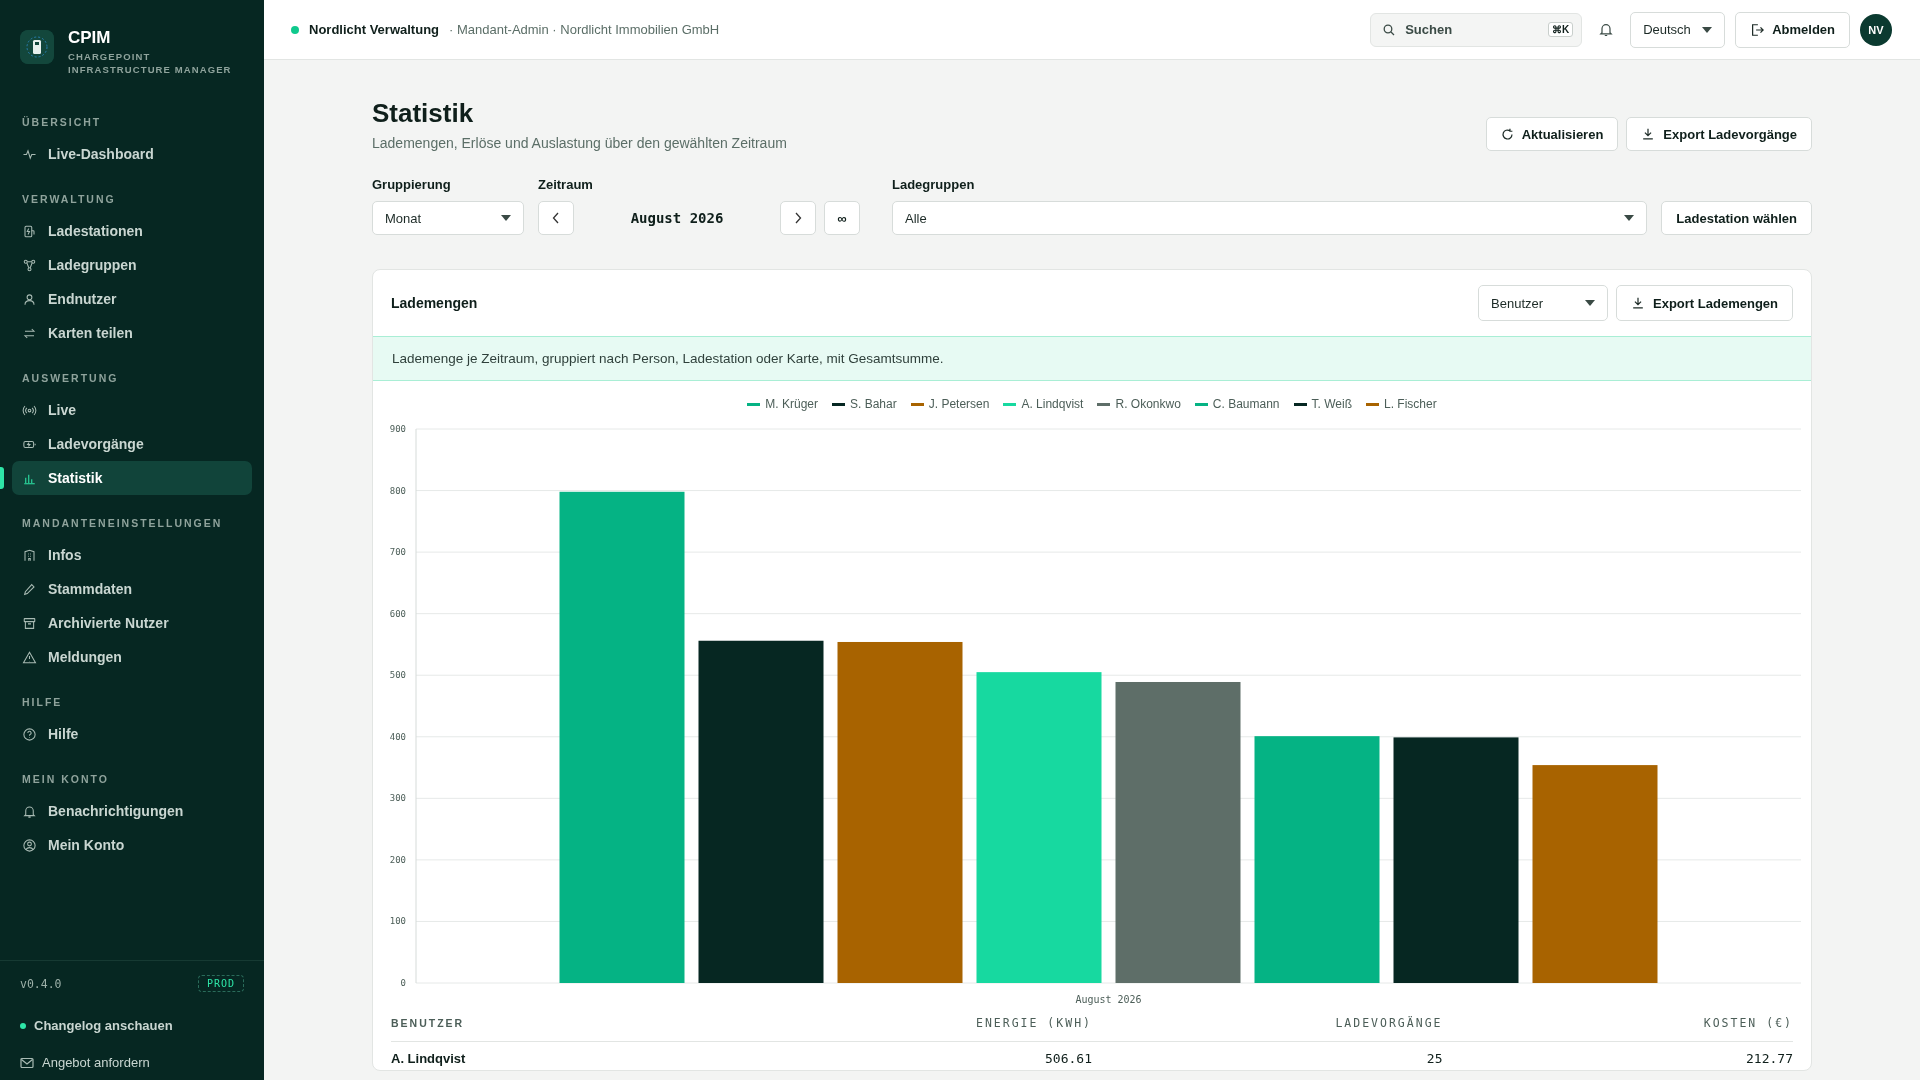 This screenshot has width=1920, height=1080. What do you see at coordinates (566, 184) in the screenshot?
I see `field-label: Zeitraum` at bounding box center [566, 184].